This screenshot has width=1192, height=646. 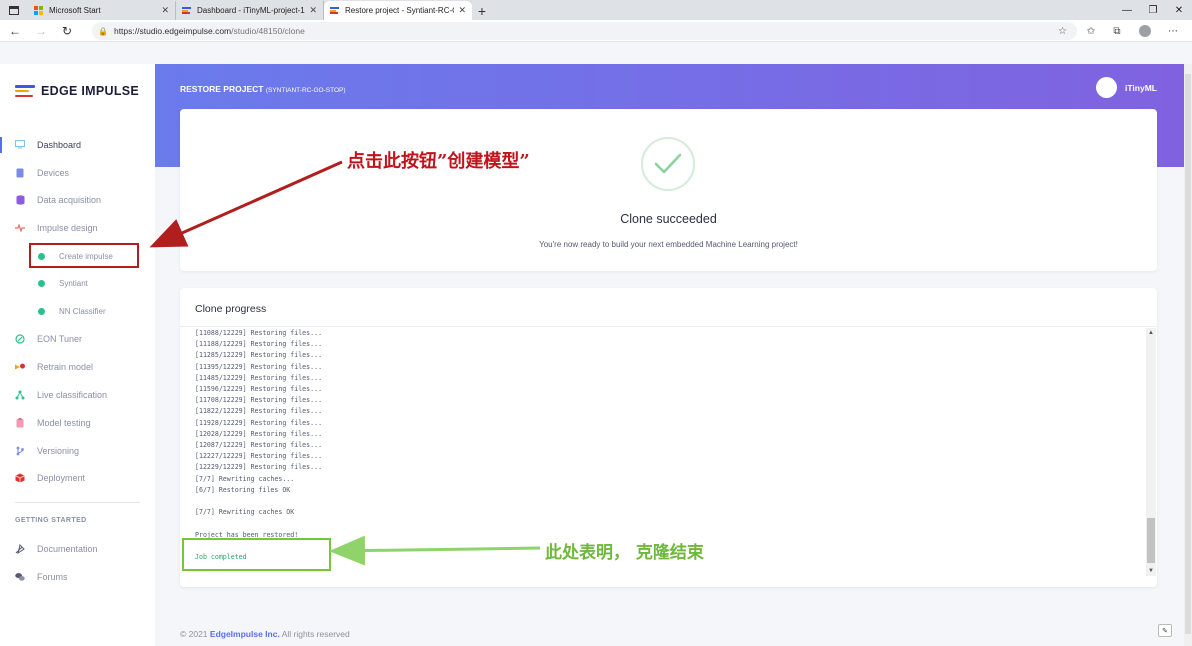 What do you see at coordinates (222, 89) in the screenshot?
I see `page-title-text: RESTORE PROJECT` at bounding box center [222, 89].